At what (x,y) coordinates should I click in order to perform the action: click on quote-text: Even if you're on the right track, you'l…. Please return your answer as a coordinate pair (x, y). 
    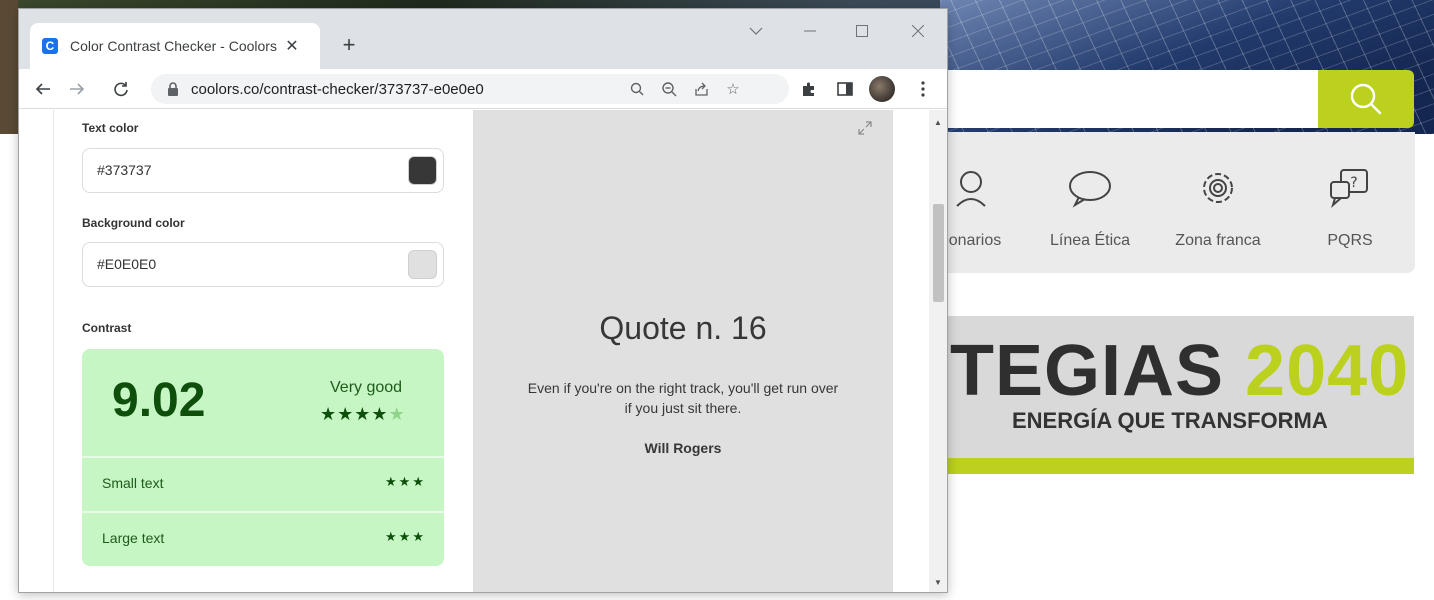
    Looking at the image, I should click on (683, 398).